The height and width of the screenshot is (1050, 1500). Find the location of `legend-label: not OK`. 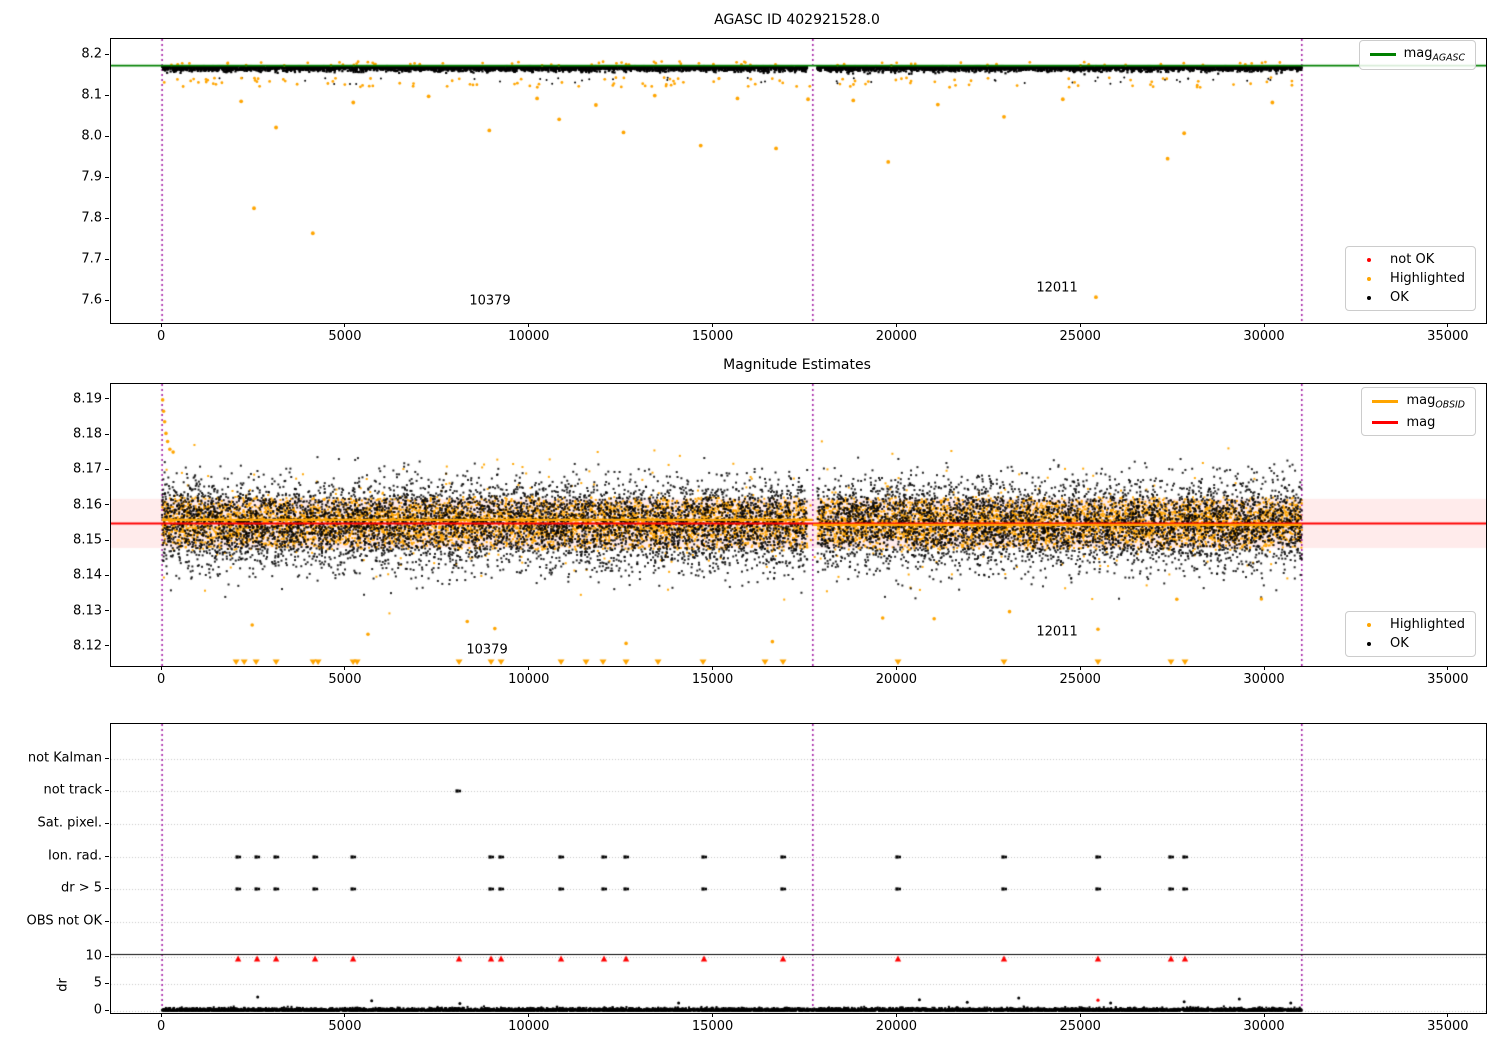

legend-label: not OK is located at coordinates (1412, 259).